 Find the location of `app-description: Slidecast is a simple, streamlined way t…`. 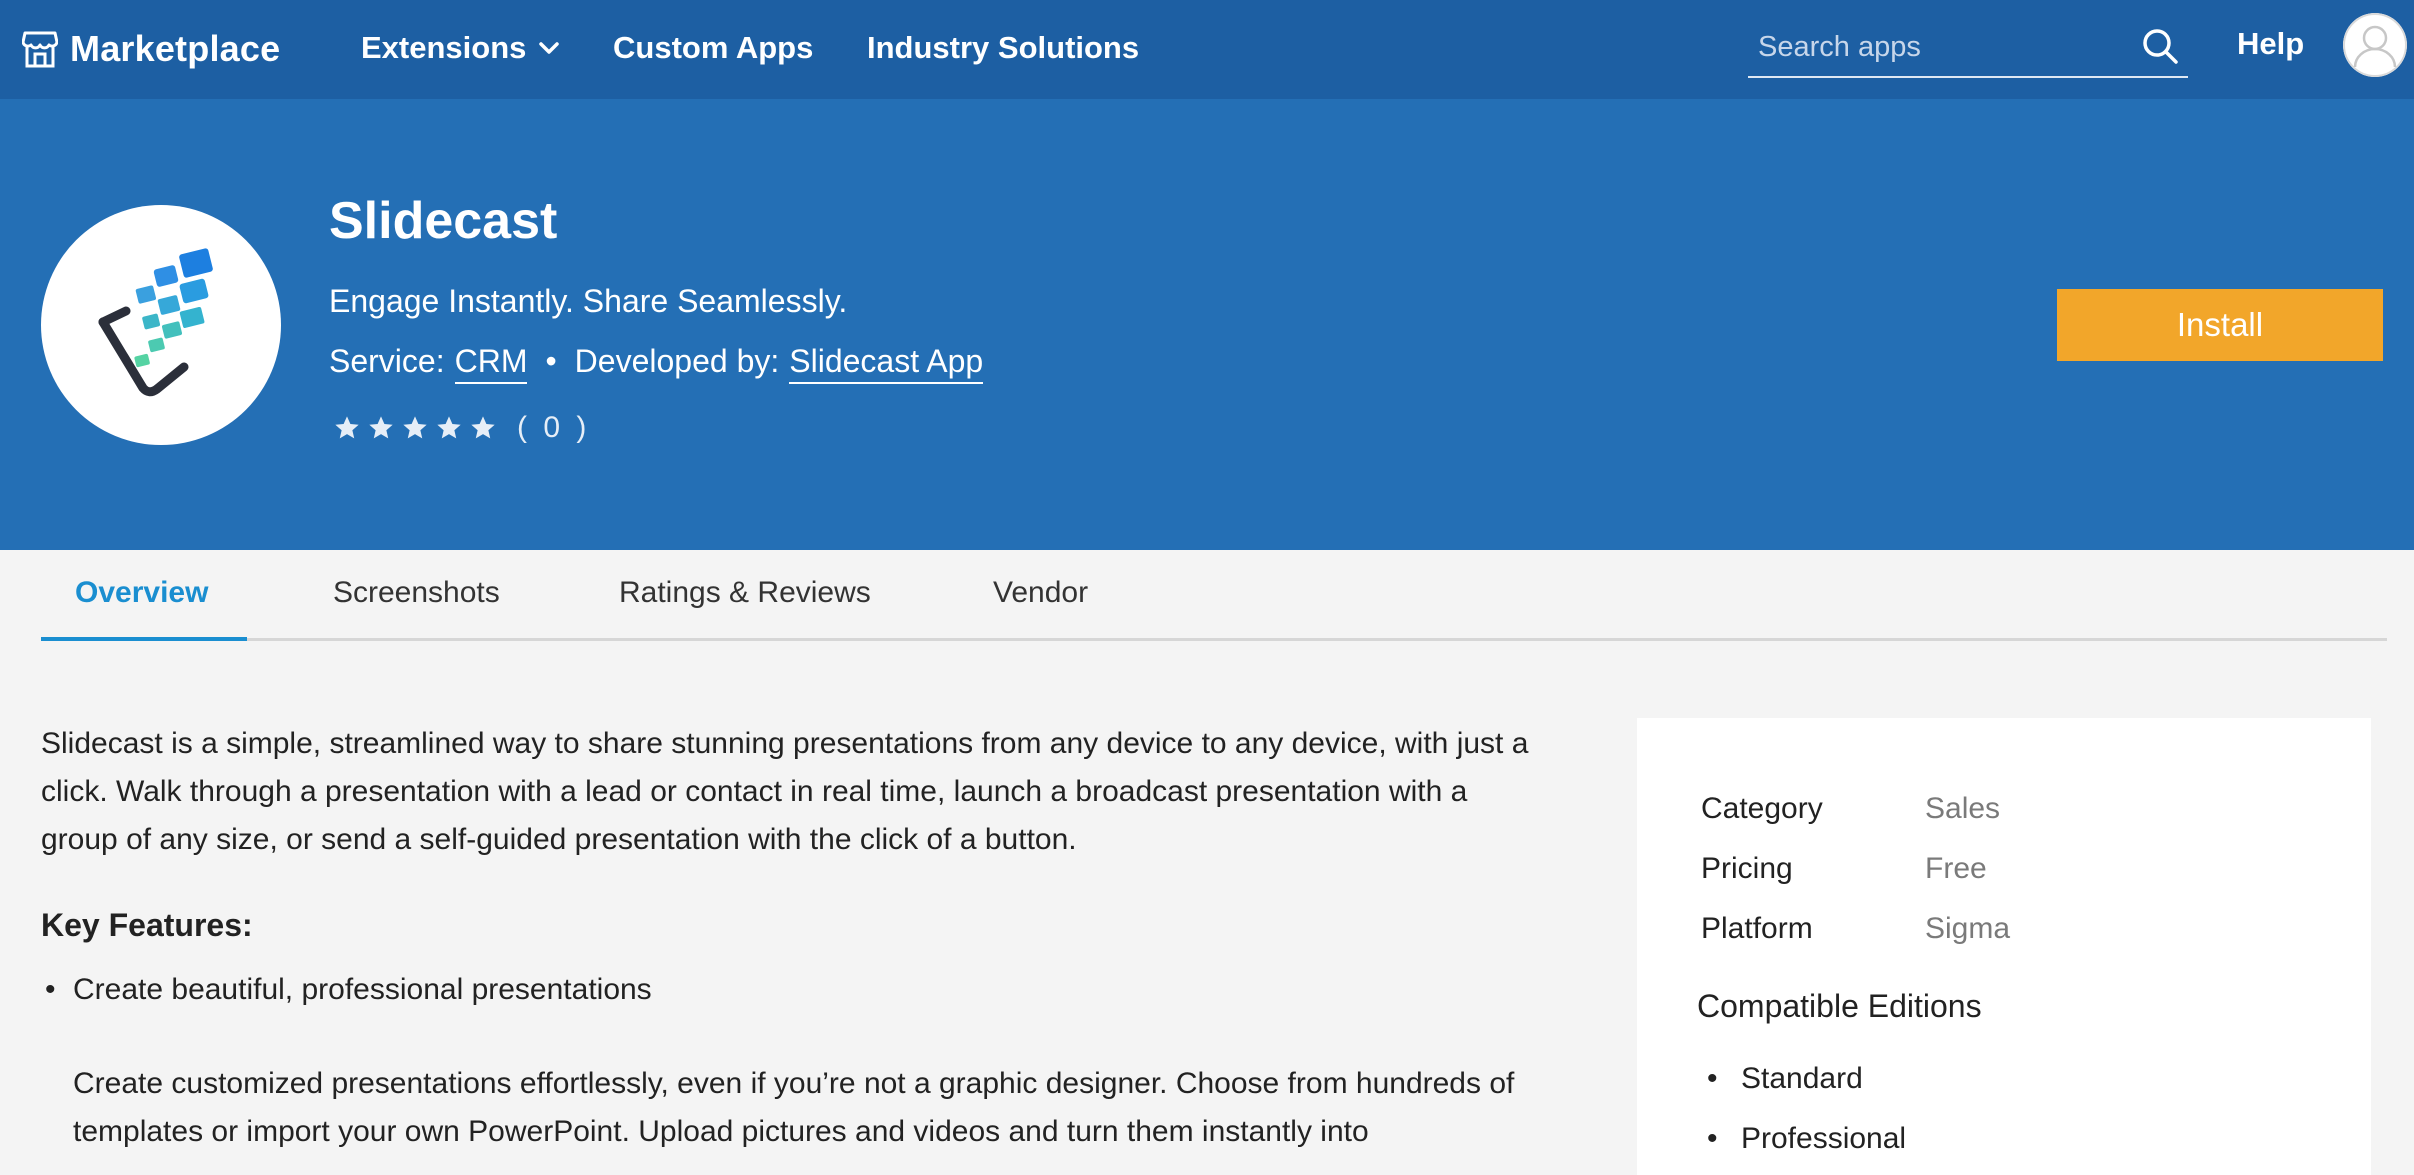

app-description: Slidecast is a simple, streamlined way t… is located at coordinates (785, 791).